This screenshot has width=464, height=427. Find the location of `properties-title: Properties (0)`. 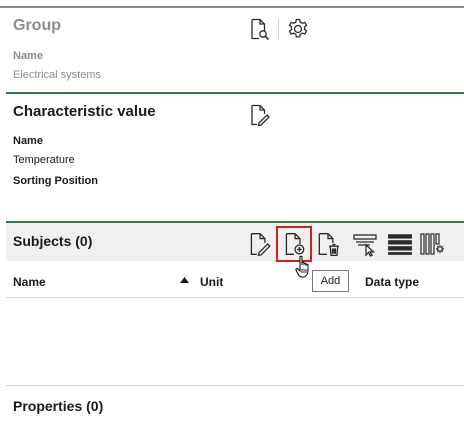

properties-title: Properties (0) is located at coordinates (58, 406).